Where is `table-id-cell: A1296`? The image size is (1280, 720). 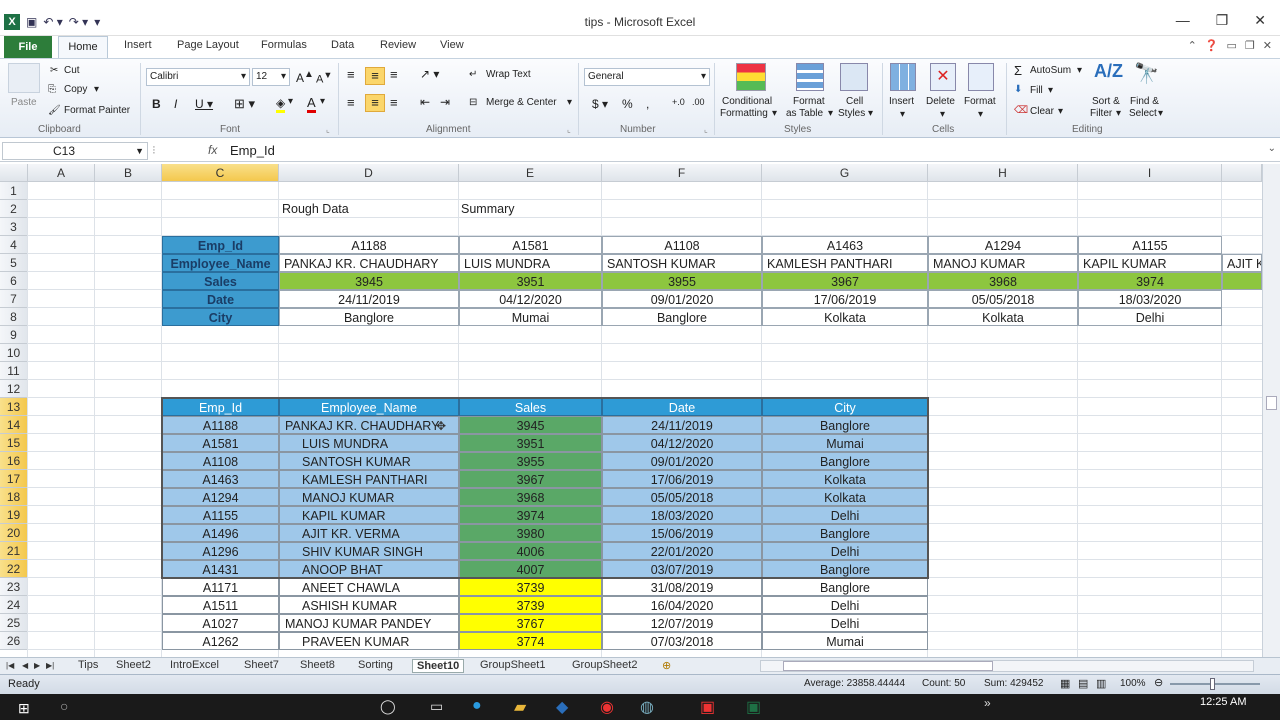 table-id-cell: A1296 is located at coordinates (220, 551).